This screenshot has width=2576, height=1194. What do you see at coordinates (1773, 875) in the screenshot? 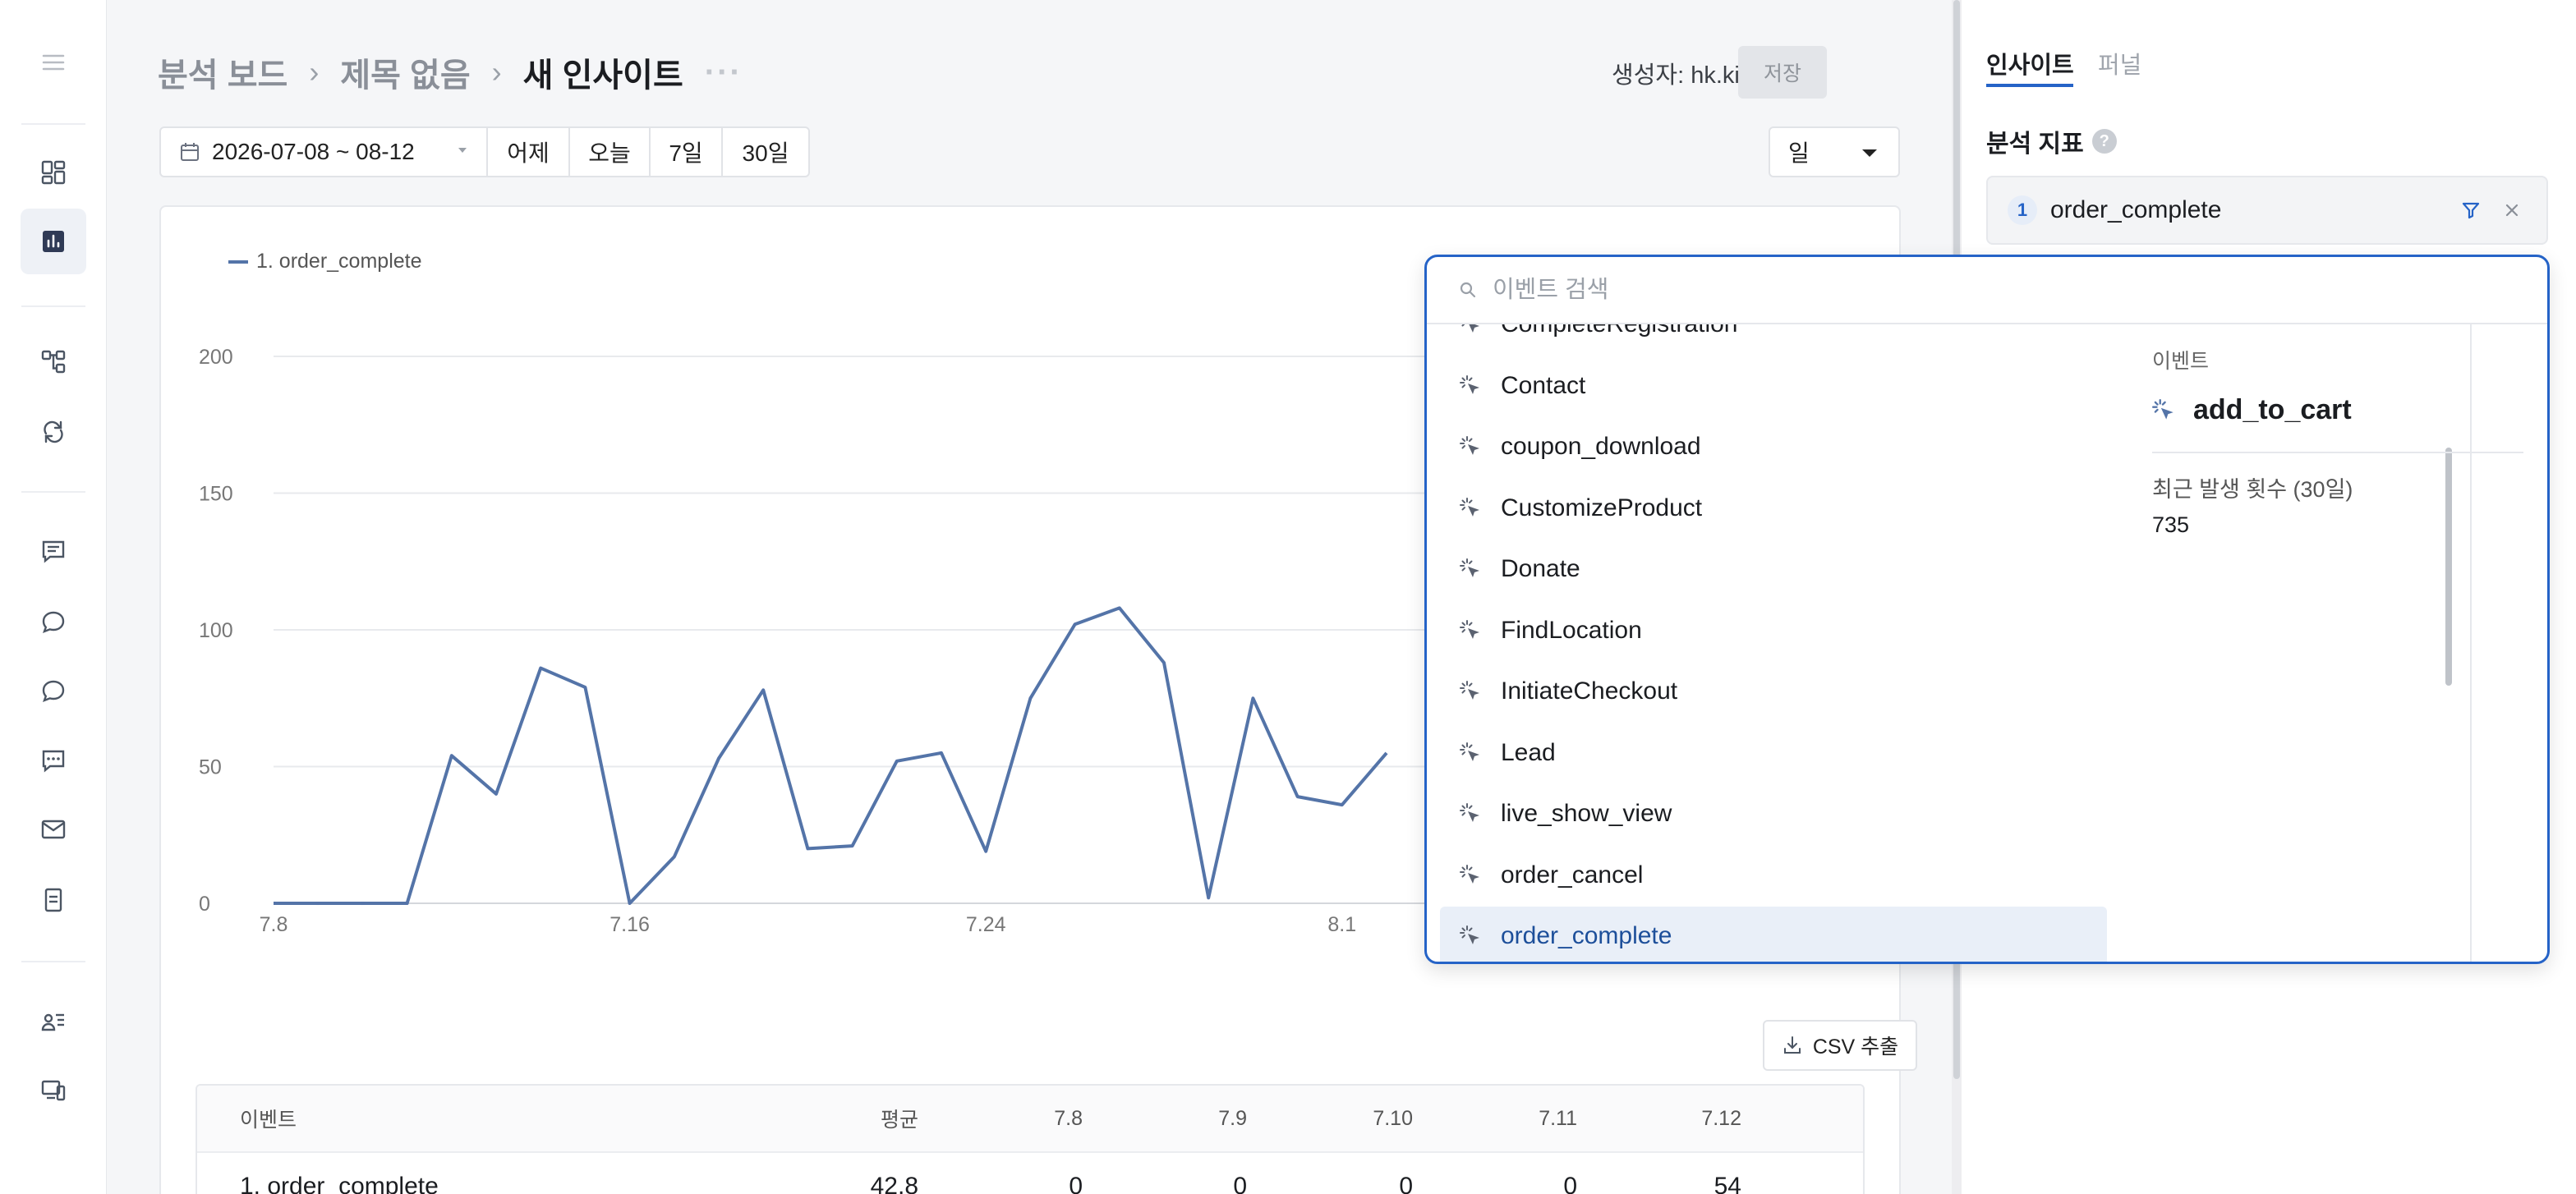
I see `event-list-item: order_cancel` at bounding box center [1773, 875].